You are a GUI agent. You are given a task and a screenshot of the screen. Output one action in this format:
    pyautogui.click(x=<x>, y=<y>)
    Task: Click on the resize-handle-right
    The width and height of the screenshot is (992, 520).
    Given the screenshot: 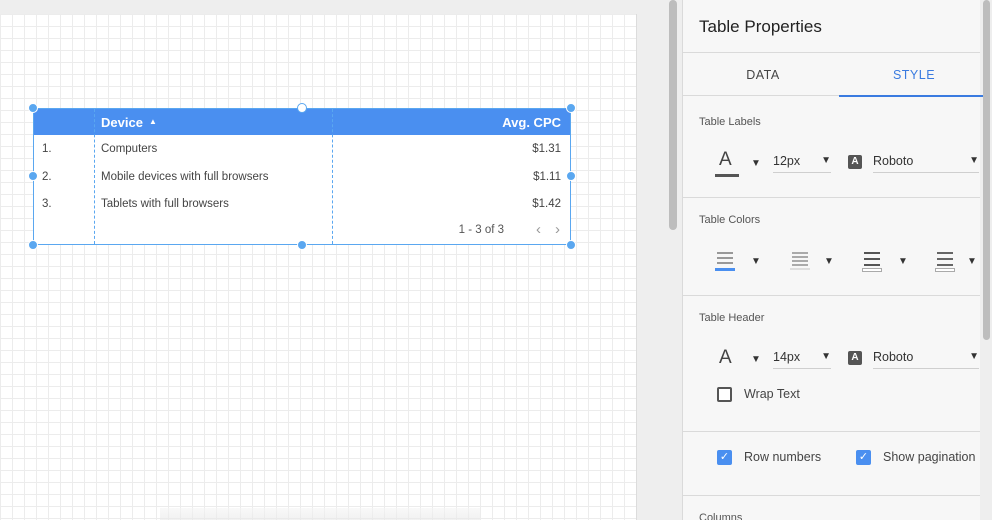 What is the action you would take?
    pyautogui.click(x=571, y=176)
    